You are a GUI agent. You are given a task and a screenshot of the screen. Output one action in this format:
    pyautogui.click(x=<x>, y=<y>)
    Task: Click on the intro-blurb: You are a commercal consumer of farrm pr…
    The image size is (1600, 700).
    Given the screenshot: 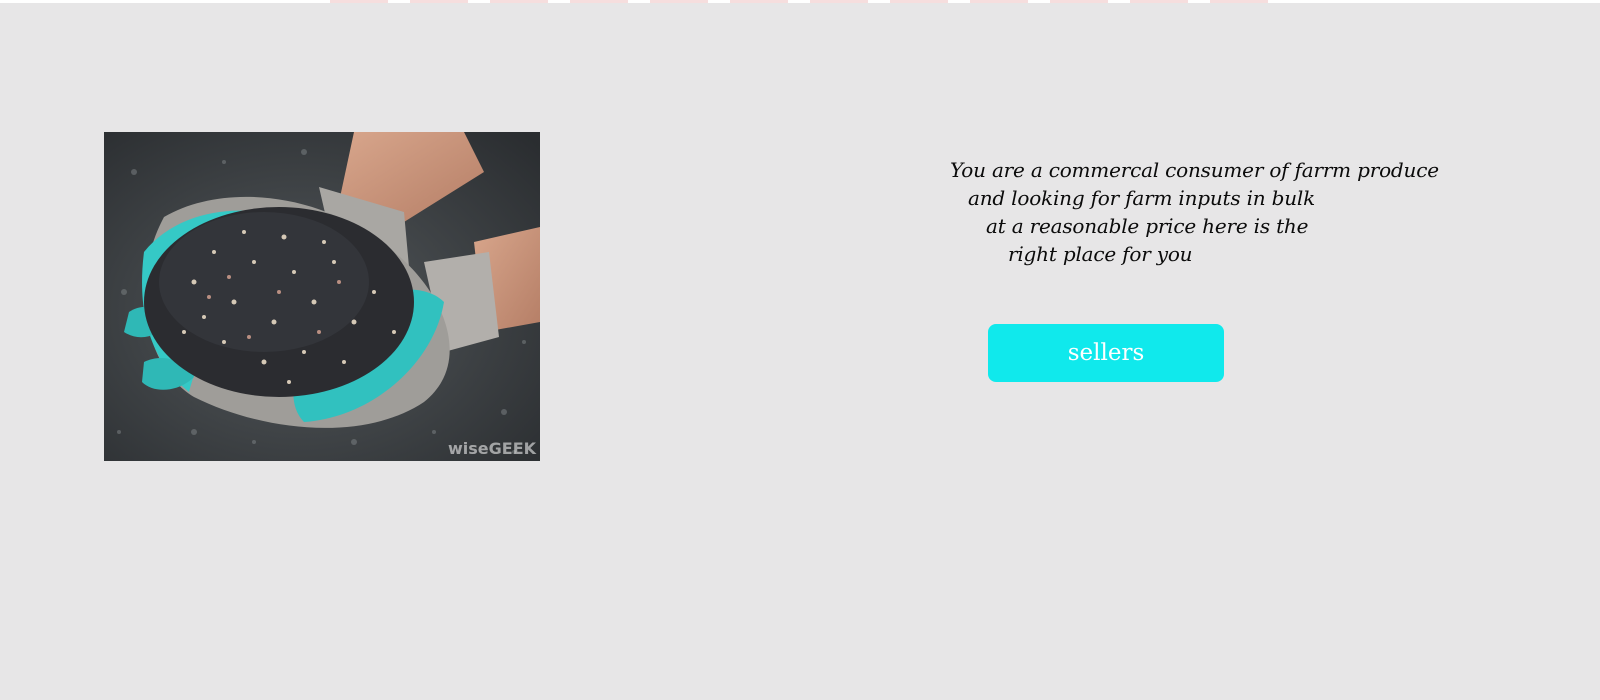 What is the action you would take?
    pyautogui.click(x=1199, y=212)
    